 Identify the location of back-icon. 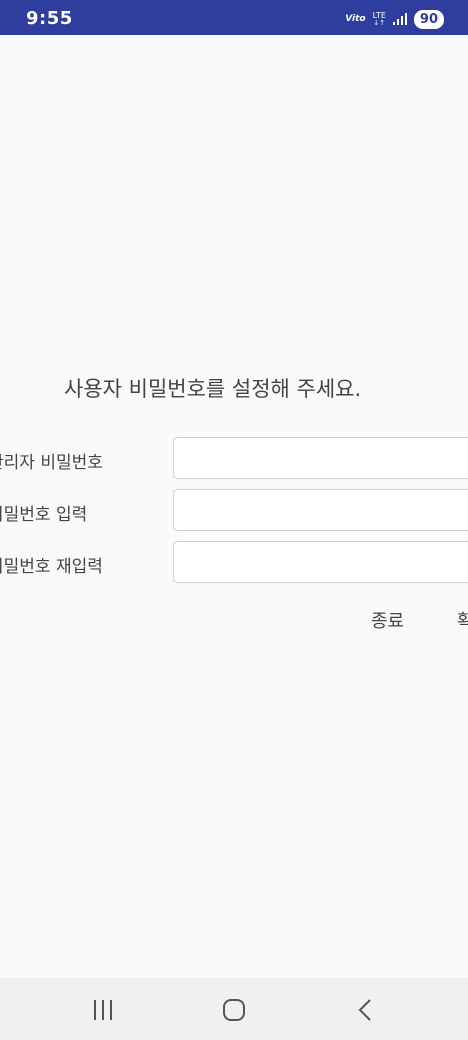
(365, 1010).